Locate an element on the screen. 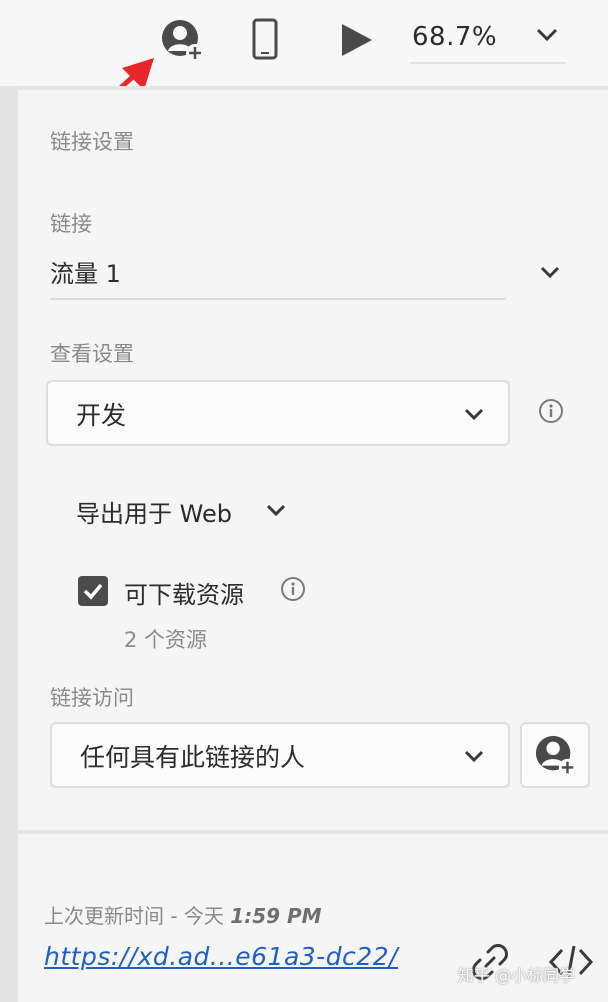 The height and width of the screenshot is (1002, 608). last-updated-prefix: 上次更新时间 - 今天 is located at coordinates (134, 916).